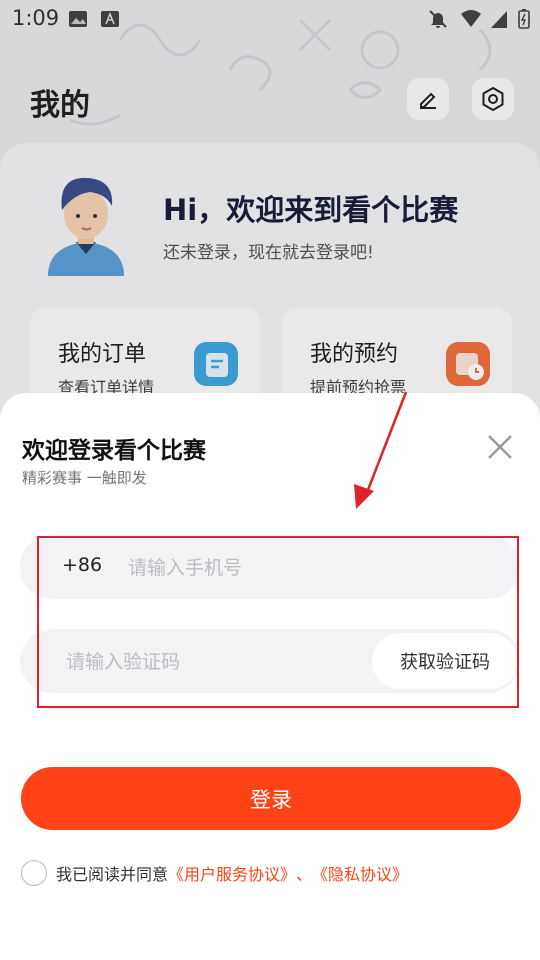  Describe the element at coordinates (271, 798) in the screenshot. I see `login-button: 登录` at that location.